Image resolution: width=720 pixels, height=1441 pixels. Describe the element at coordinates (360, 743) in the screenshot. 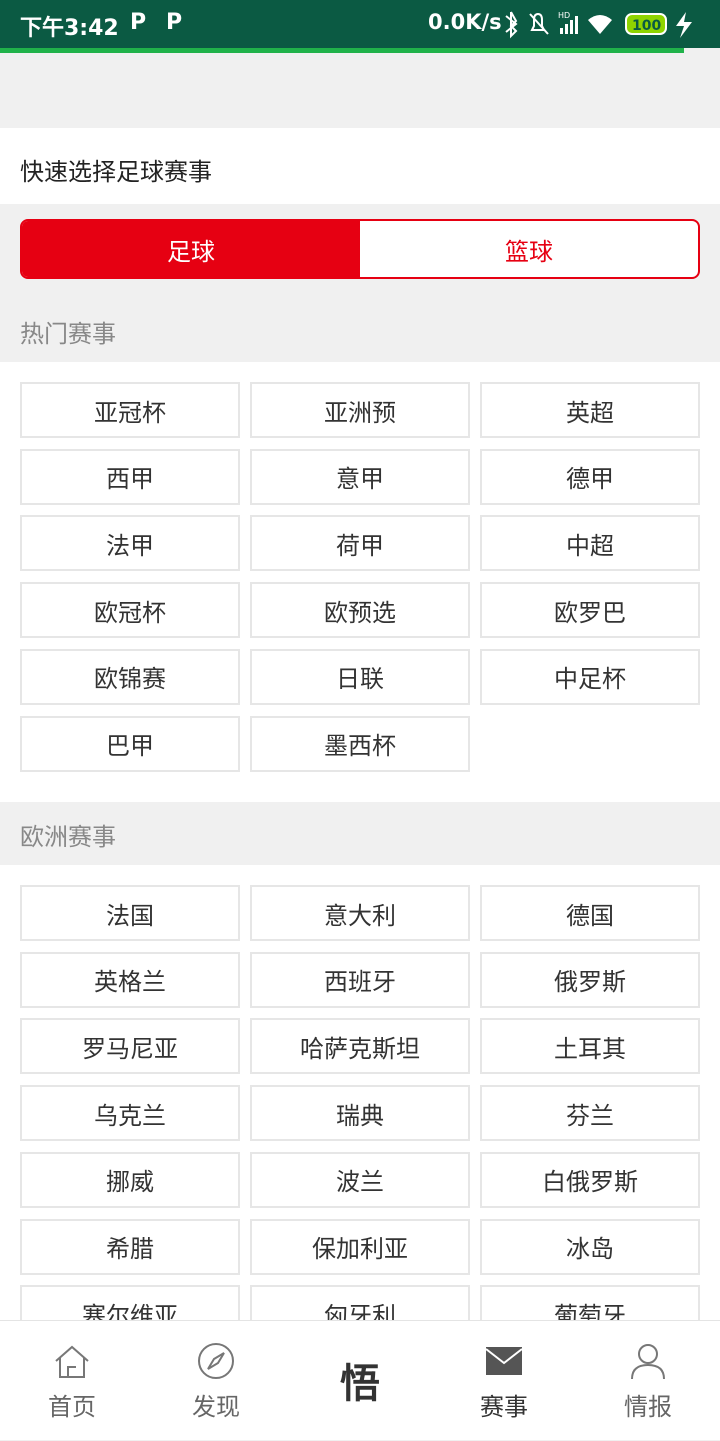

I see `league-button: 墨西杯` at that location.